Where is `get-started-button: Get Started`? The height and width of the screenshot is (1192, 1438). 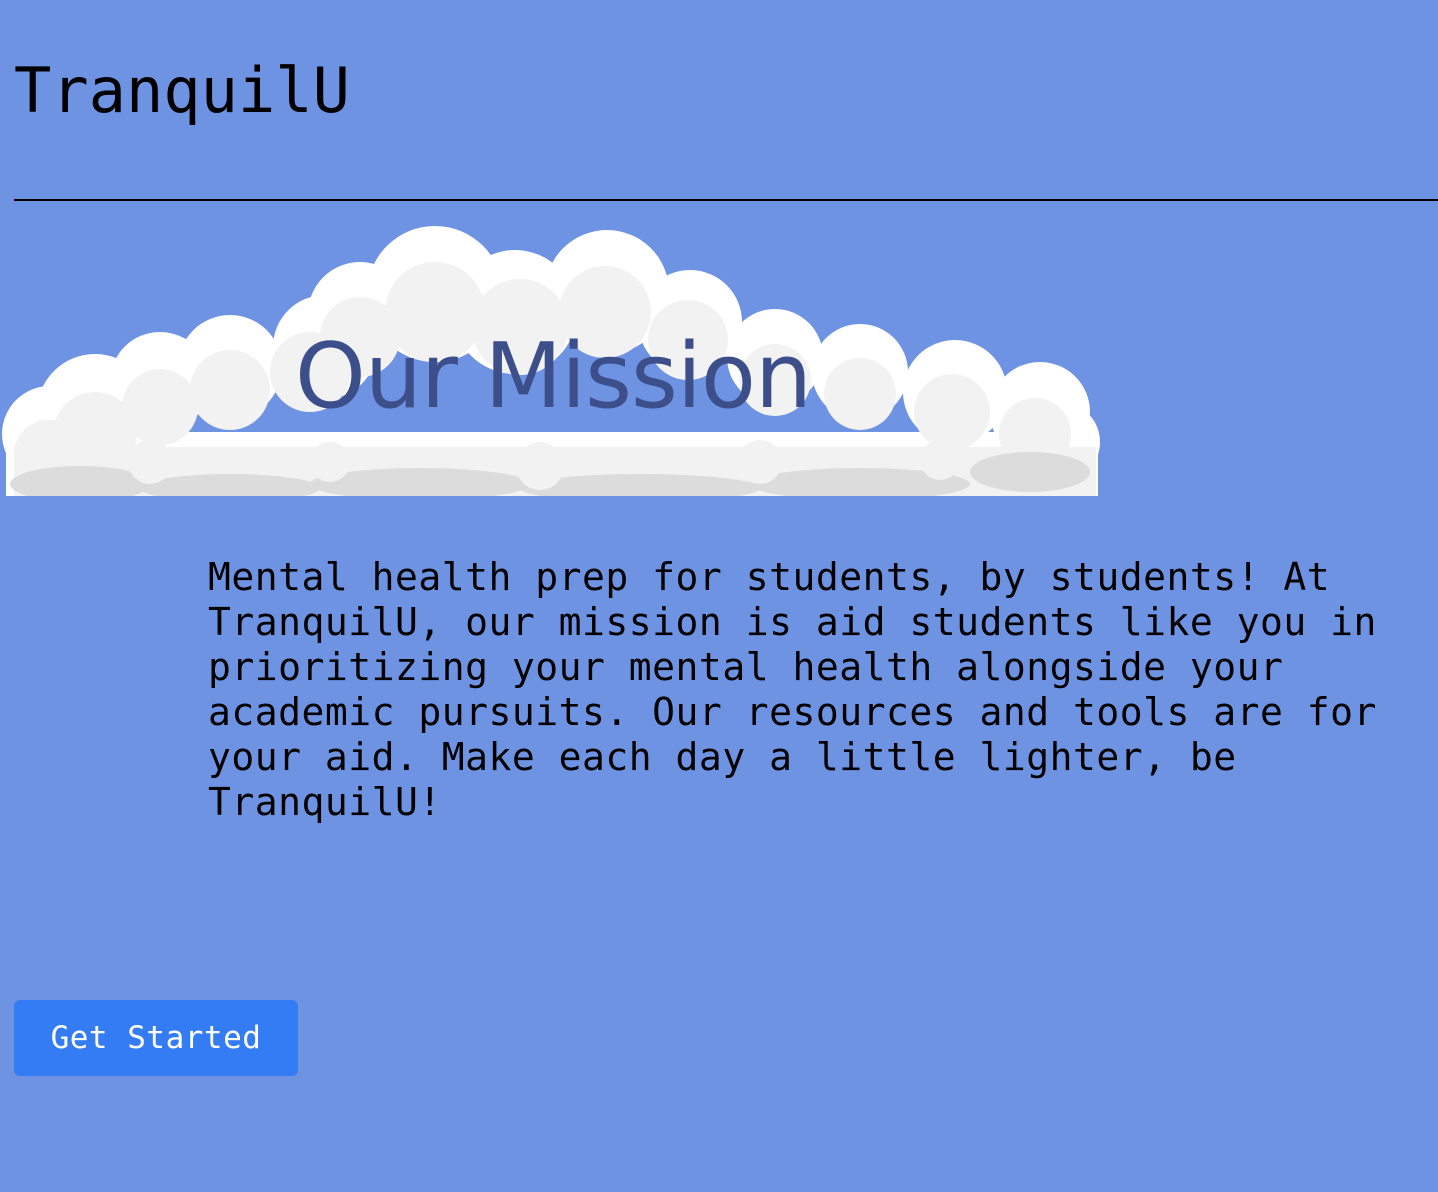 get-started-button: Get Started is located at coordinates (156, 1038).